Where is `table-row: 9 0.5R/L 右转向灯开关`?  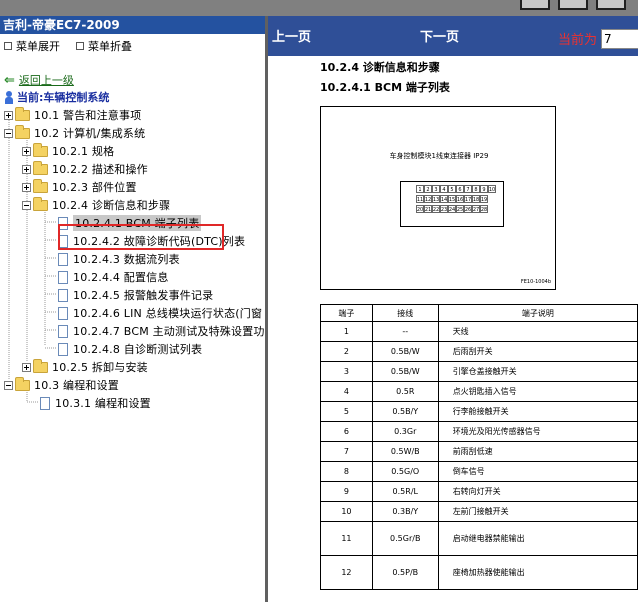 table-row: 9 0.5R/L 右转向灯开关 is located at coordinates (479, 491).